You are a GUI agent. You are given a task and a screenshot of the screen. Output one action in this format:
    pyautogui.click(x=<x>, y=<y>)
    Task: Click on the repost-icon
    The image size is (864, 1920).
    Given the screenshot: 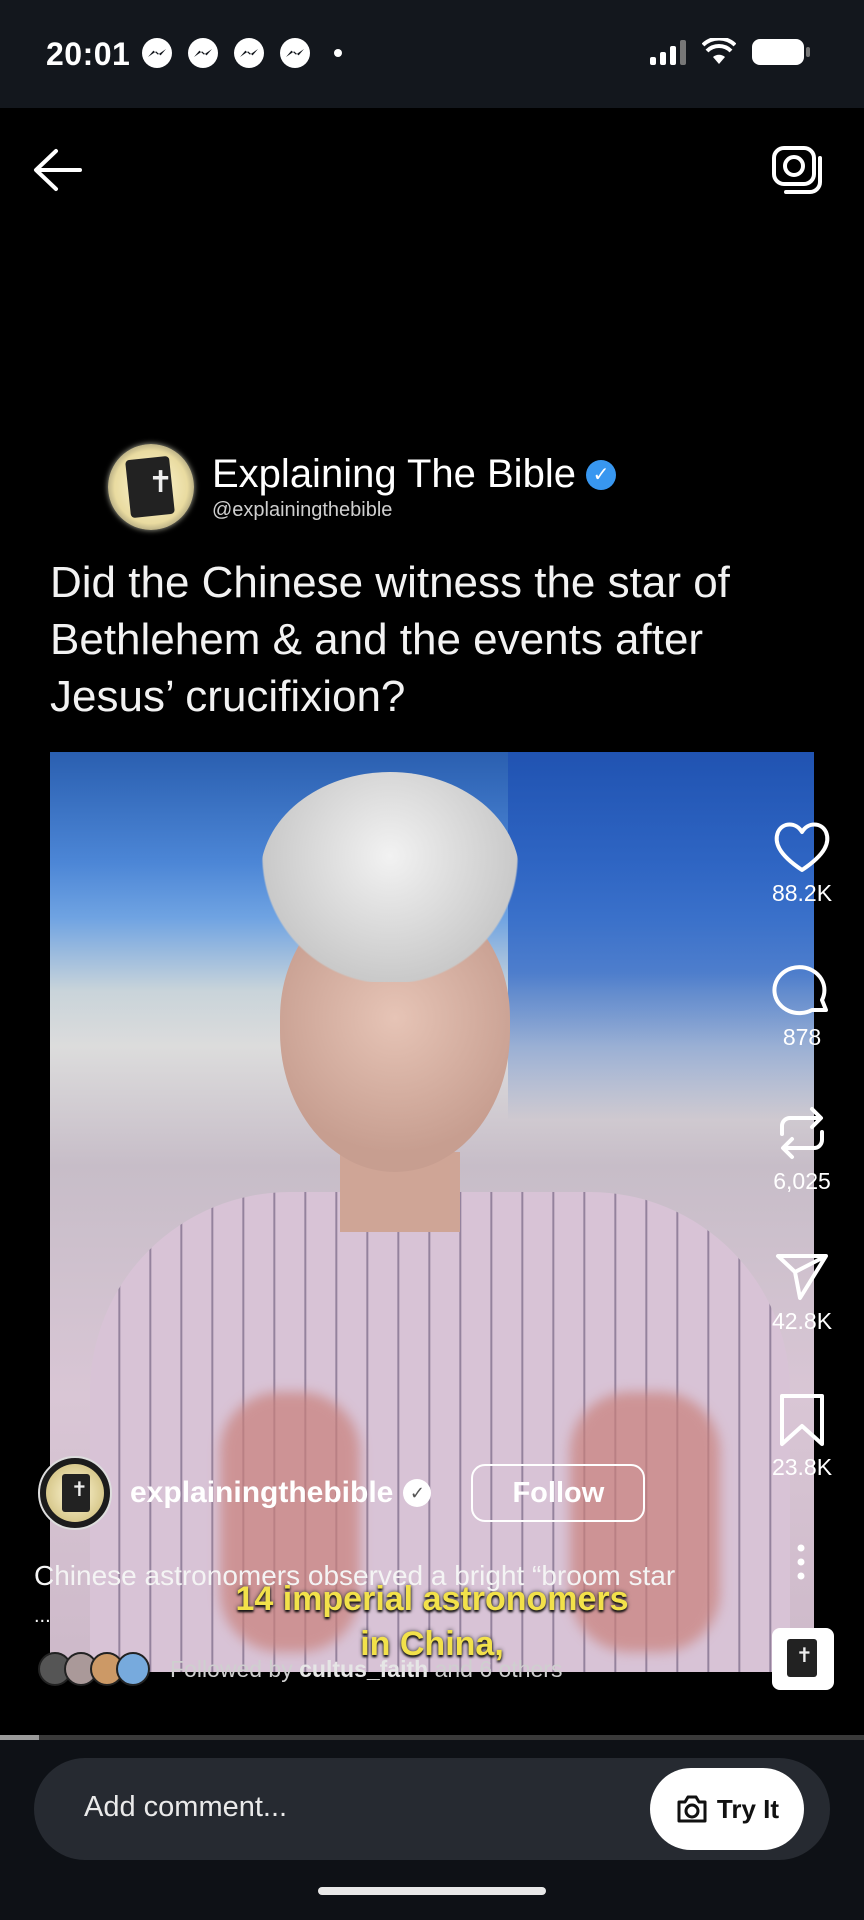 What is the action you would take?
    pyautogui.click(x=802, y=1133)
    